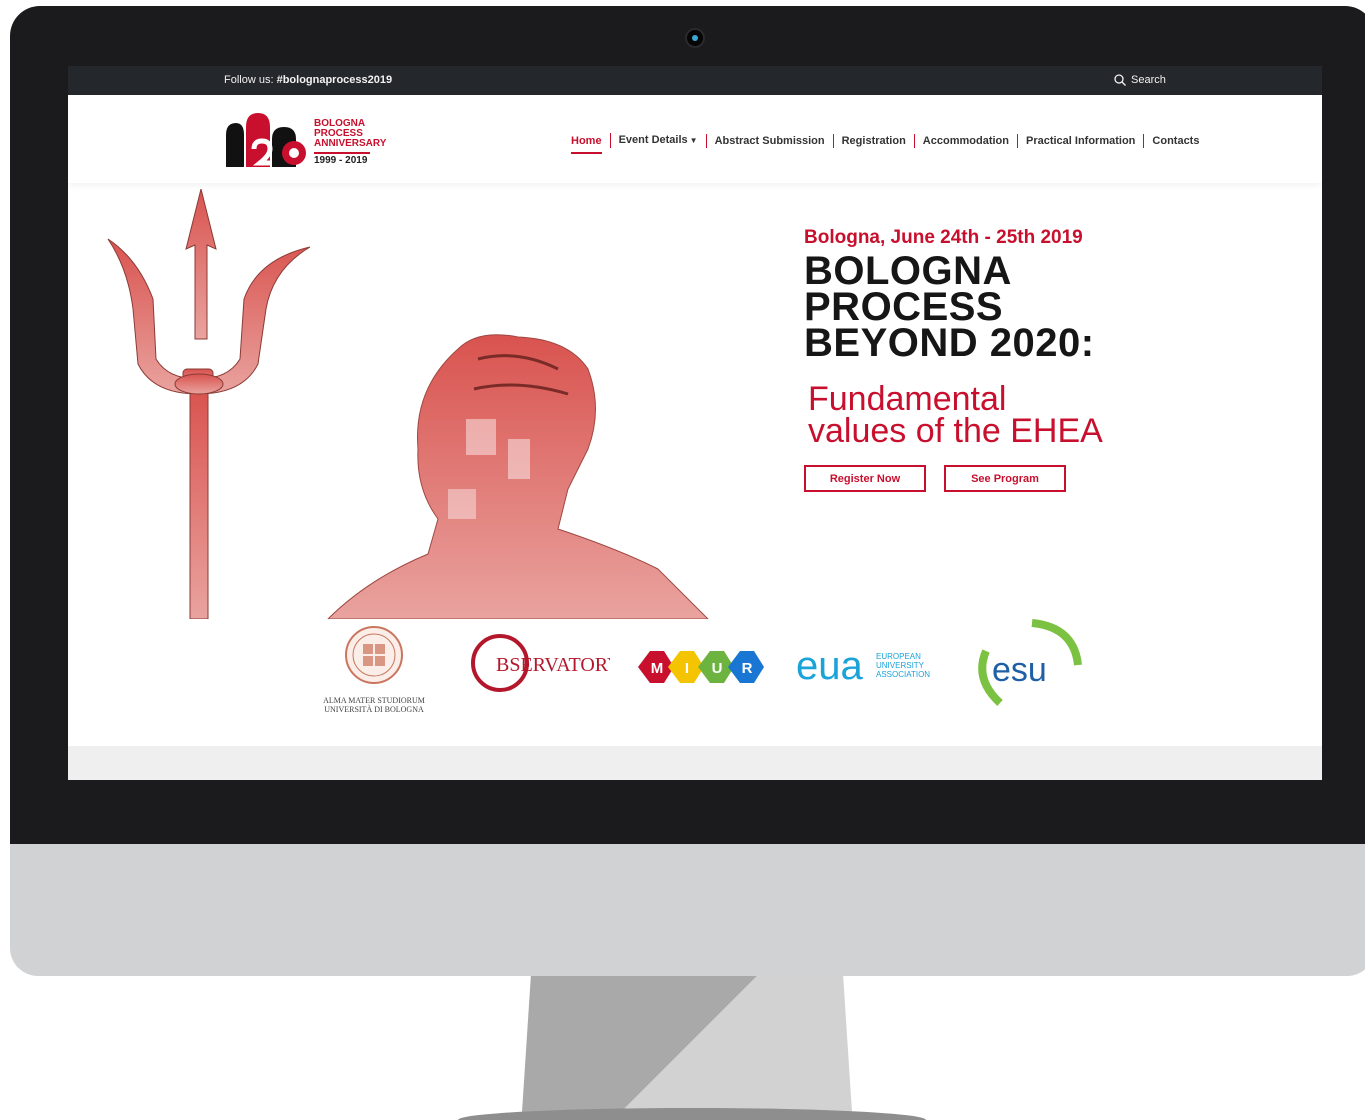 Image resolution: width=1365 pixels, height=1120 pixels. I want to click on eua-wordmark: eua, so click(829, 666).